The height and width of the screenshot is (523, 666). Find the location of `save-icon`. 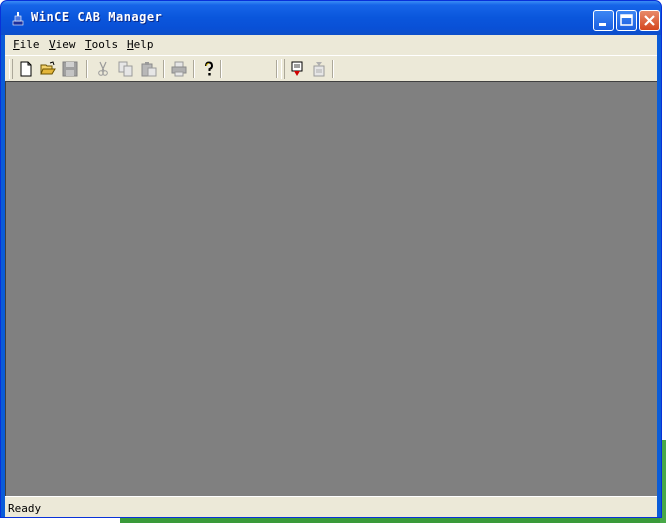

save-icon is located at coordinates (70, 69).